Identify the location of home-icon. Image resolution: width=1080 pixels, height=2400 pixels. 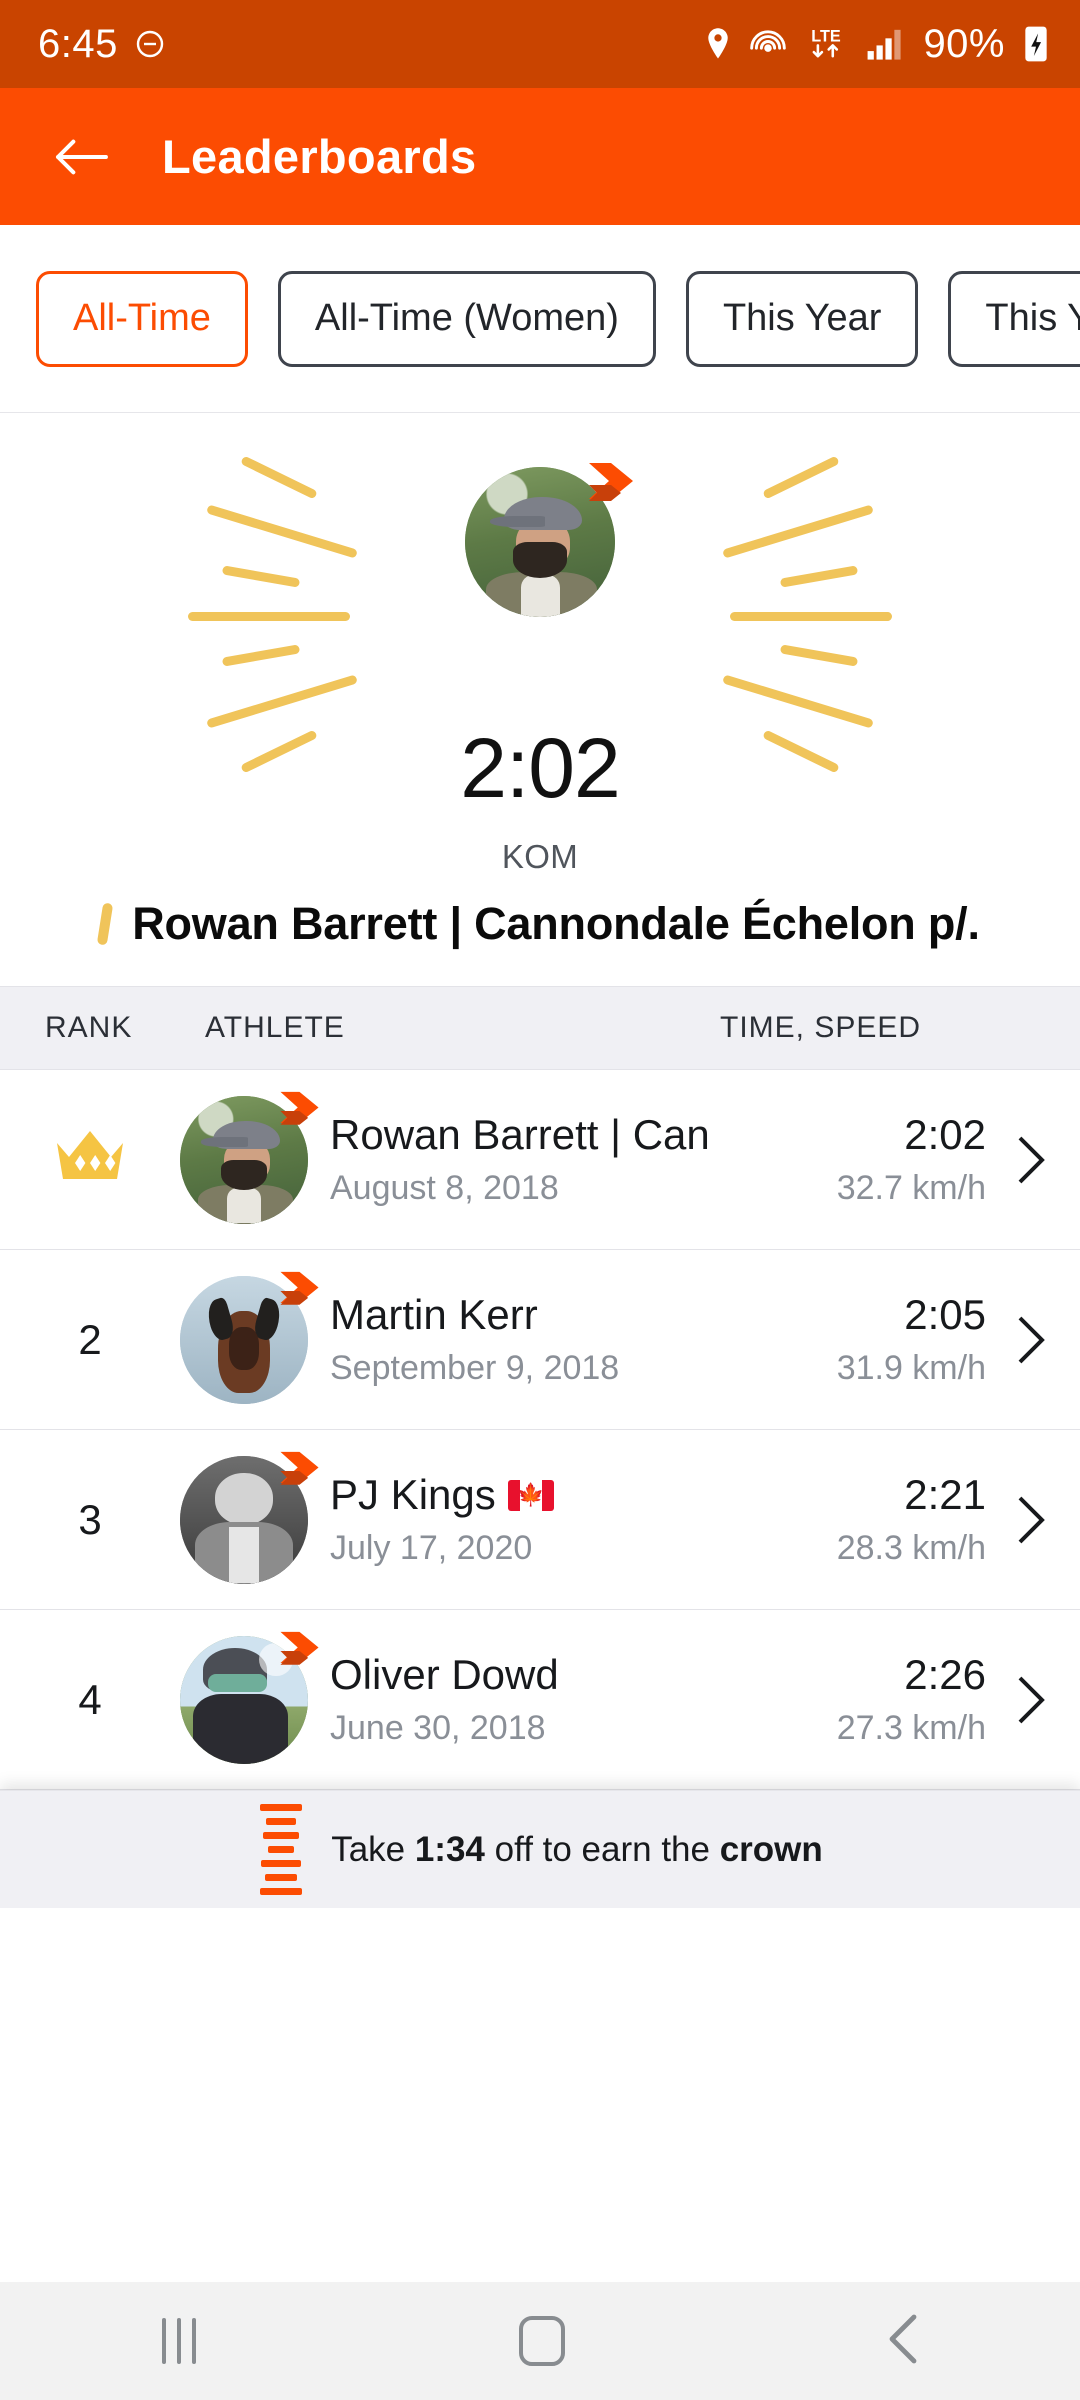
(541, 2341).